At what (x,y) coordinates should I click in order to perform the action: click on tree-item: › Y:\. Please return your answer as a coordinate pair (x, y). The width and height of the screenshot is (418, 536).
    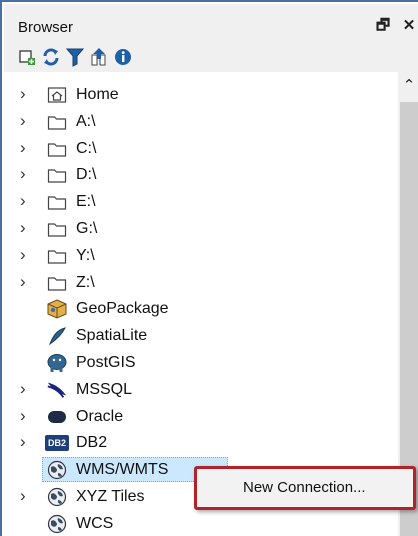
    Looking at the image, I should click on (201, 255).